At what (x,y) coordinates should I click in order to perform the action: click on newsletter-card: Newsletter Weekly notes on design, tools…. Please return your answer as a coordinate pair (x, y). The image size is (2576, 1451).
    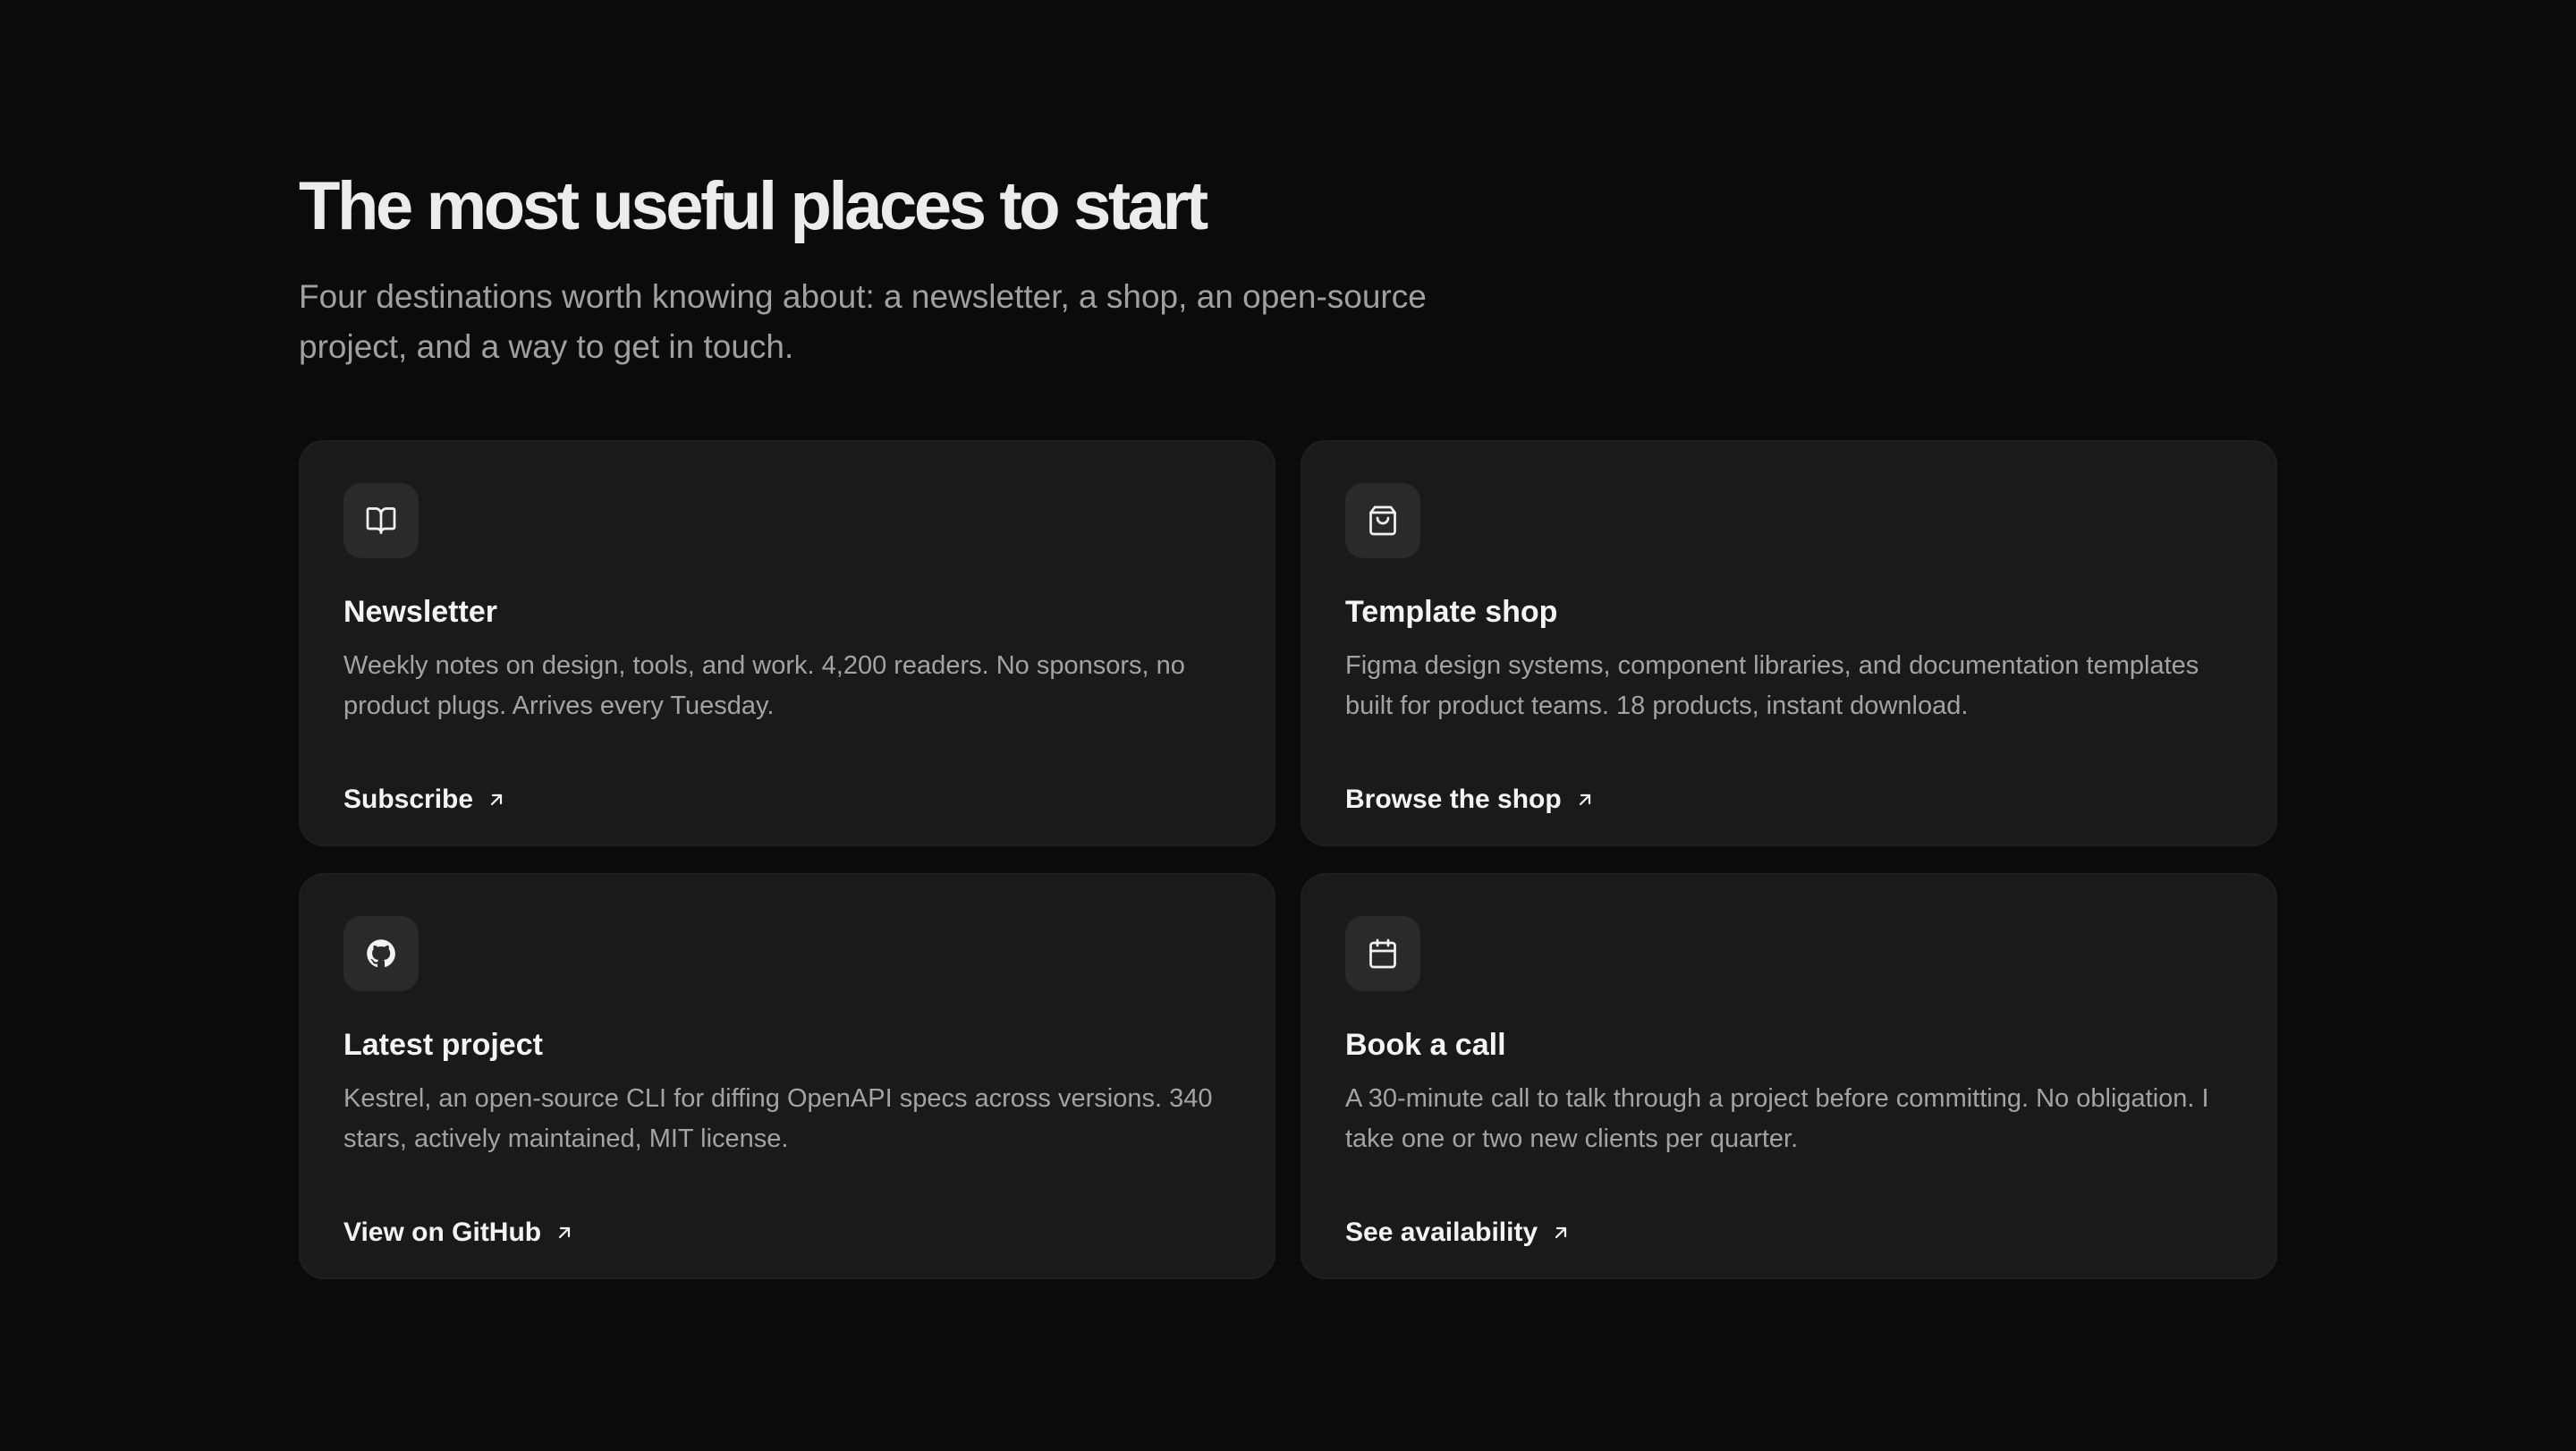
    Looking at the image, I should click on (787, 643).